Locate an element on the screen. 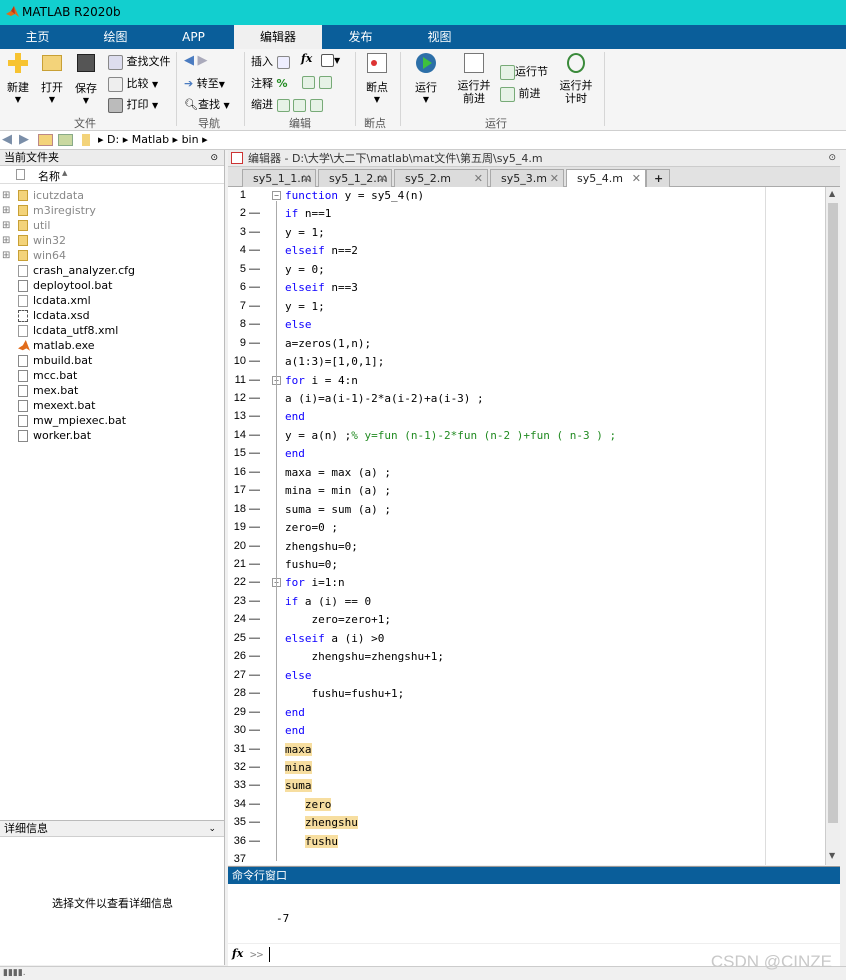 The height and width of the screenshot is (980, 846). code-line: maxa is located at coordinates (298, 749).